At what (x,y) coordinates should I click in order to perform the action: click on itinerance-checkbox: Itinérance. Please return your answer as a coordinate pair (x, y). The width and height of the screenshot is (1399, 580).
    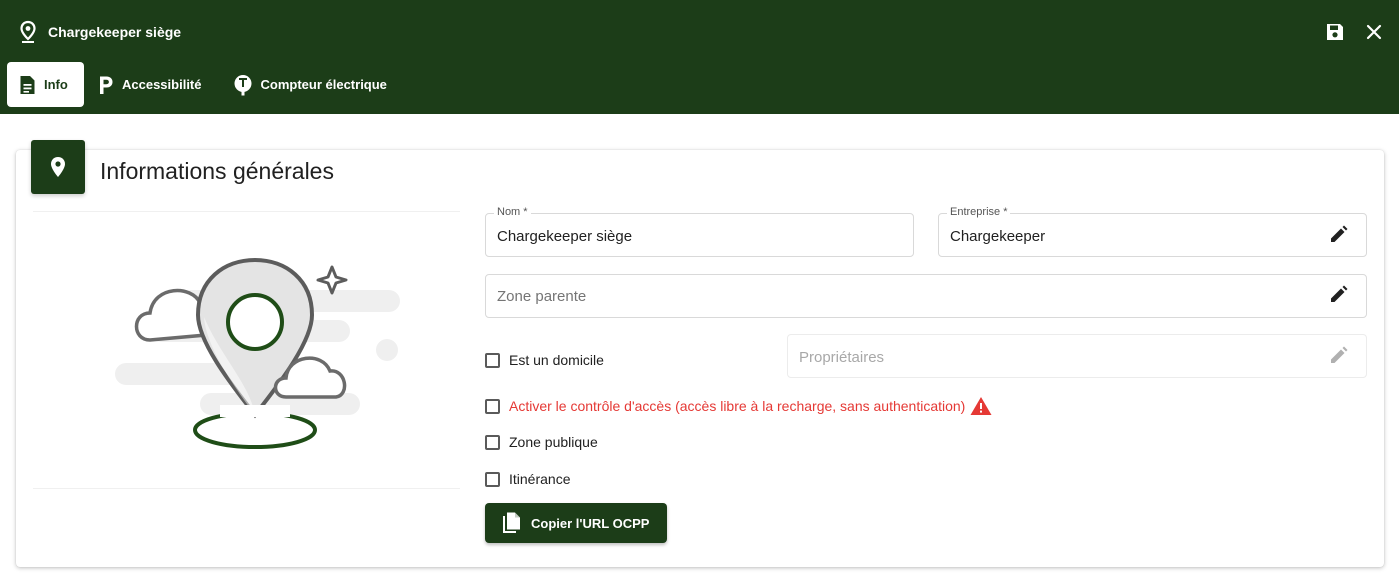
    Looking at the image, I should click on (527, 479).